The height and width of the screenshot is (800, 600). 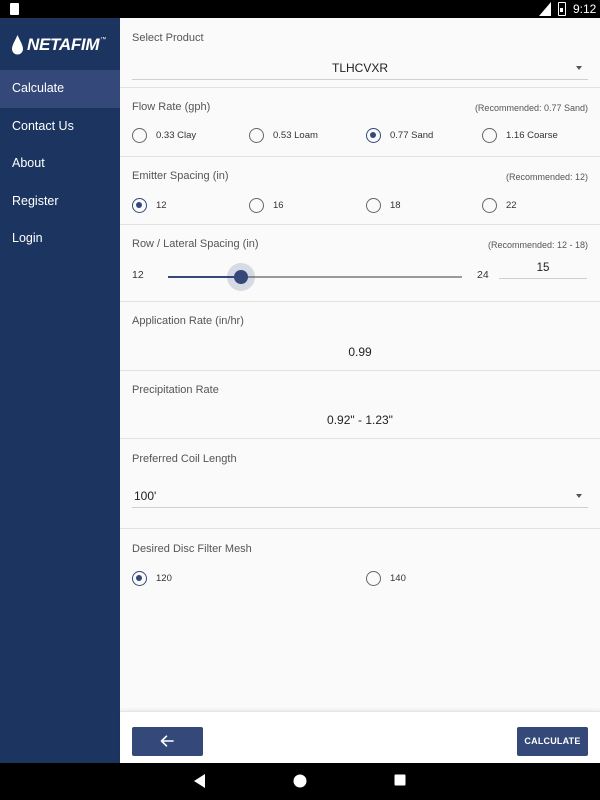 I want to click on coil-length-value: 100', so click(x=145, y=496).